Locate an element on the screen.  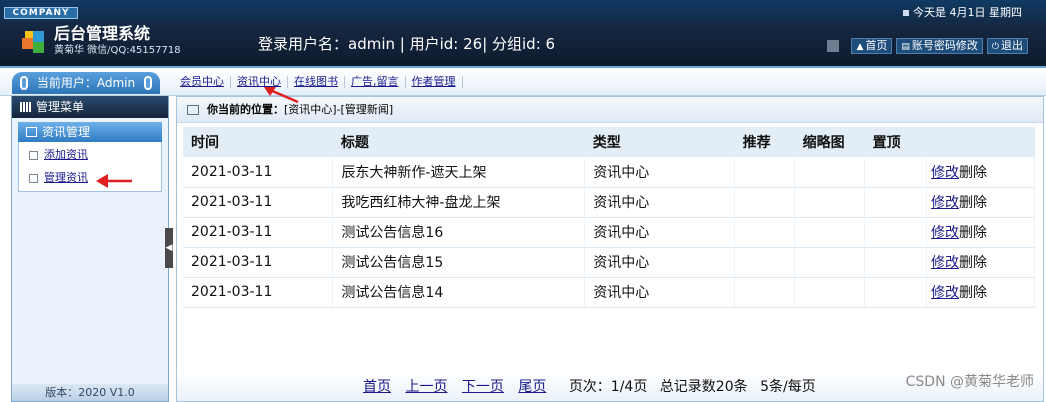
table-row: 2021-03-11 辰东大神新作-遮天上架 资讯中心 修改删除 is located at coordinates (609, 172).